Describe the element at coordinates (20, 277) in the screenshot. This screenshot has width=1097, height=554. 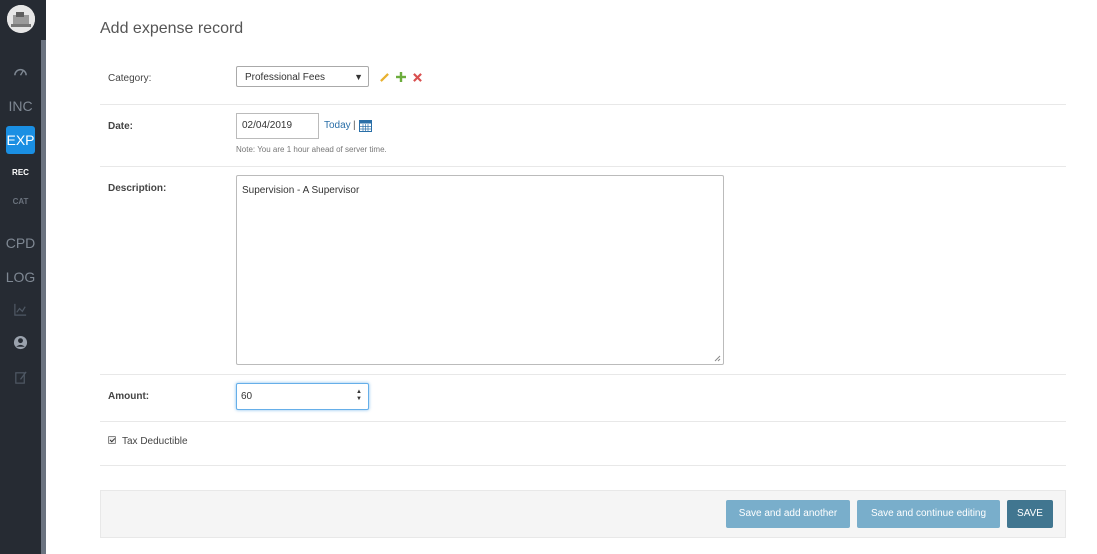
I see `nav-log: LOG` at that location.